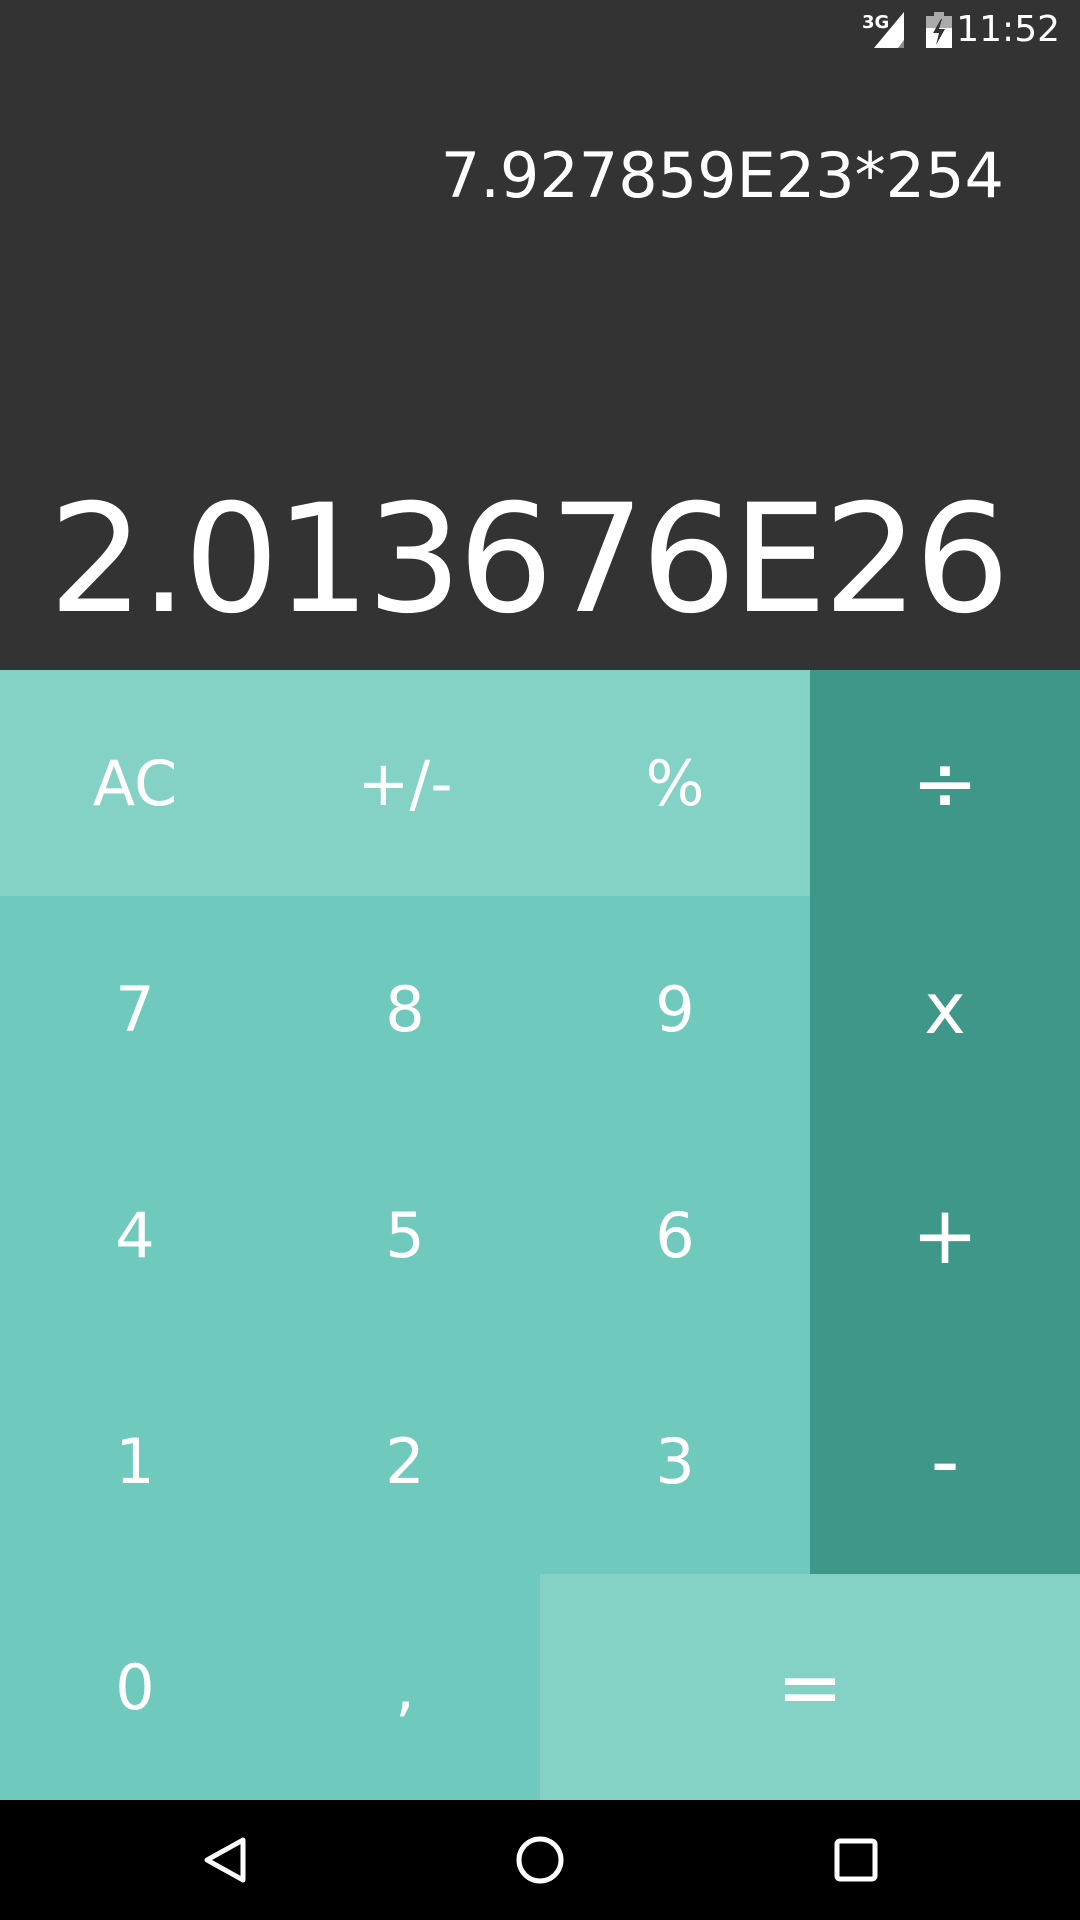 The image size is (1080, 1920). I want to click on digit-8-button: 8, so click(405, 1009).